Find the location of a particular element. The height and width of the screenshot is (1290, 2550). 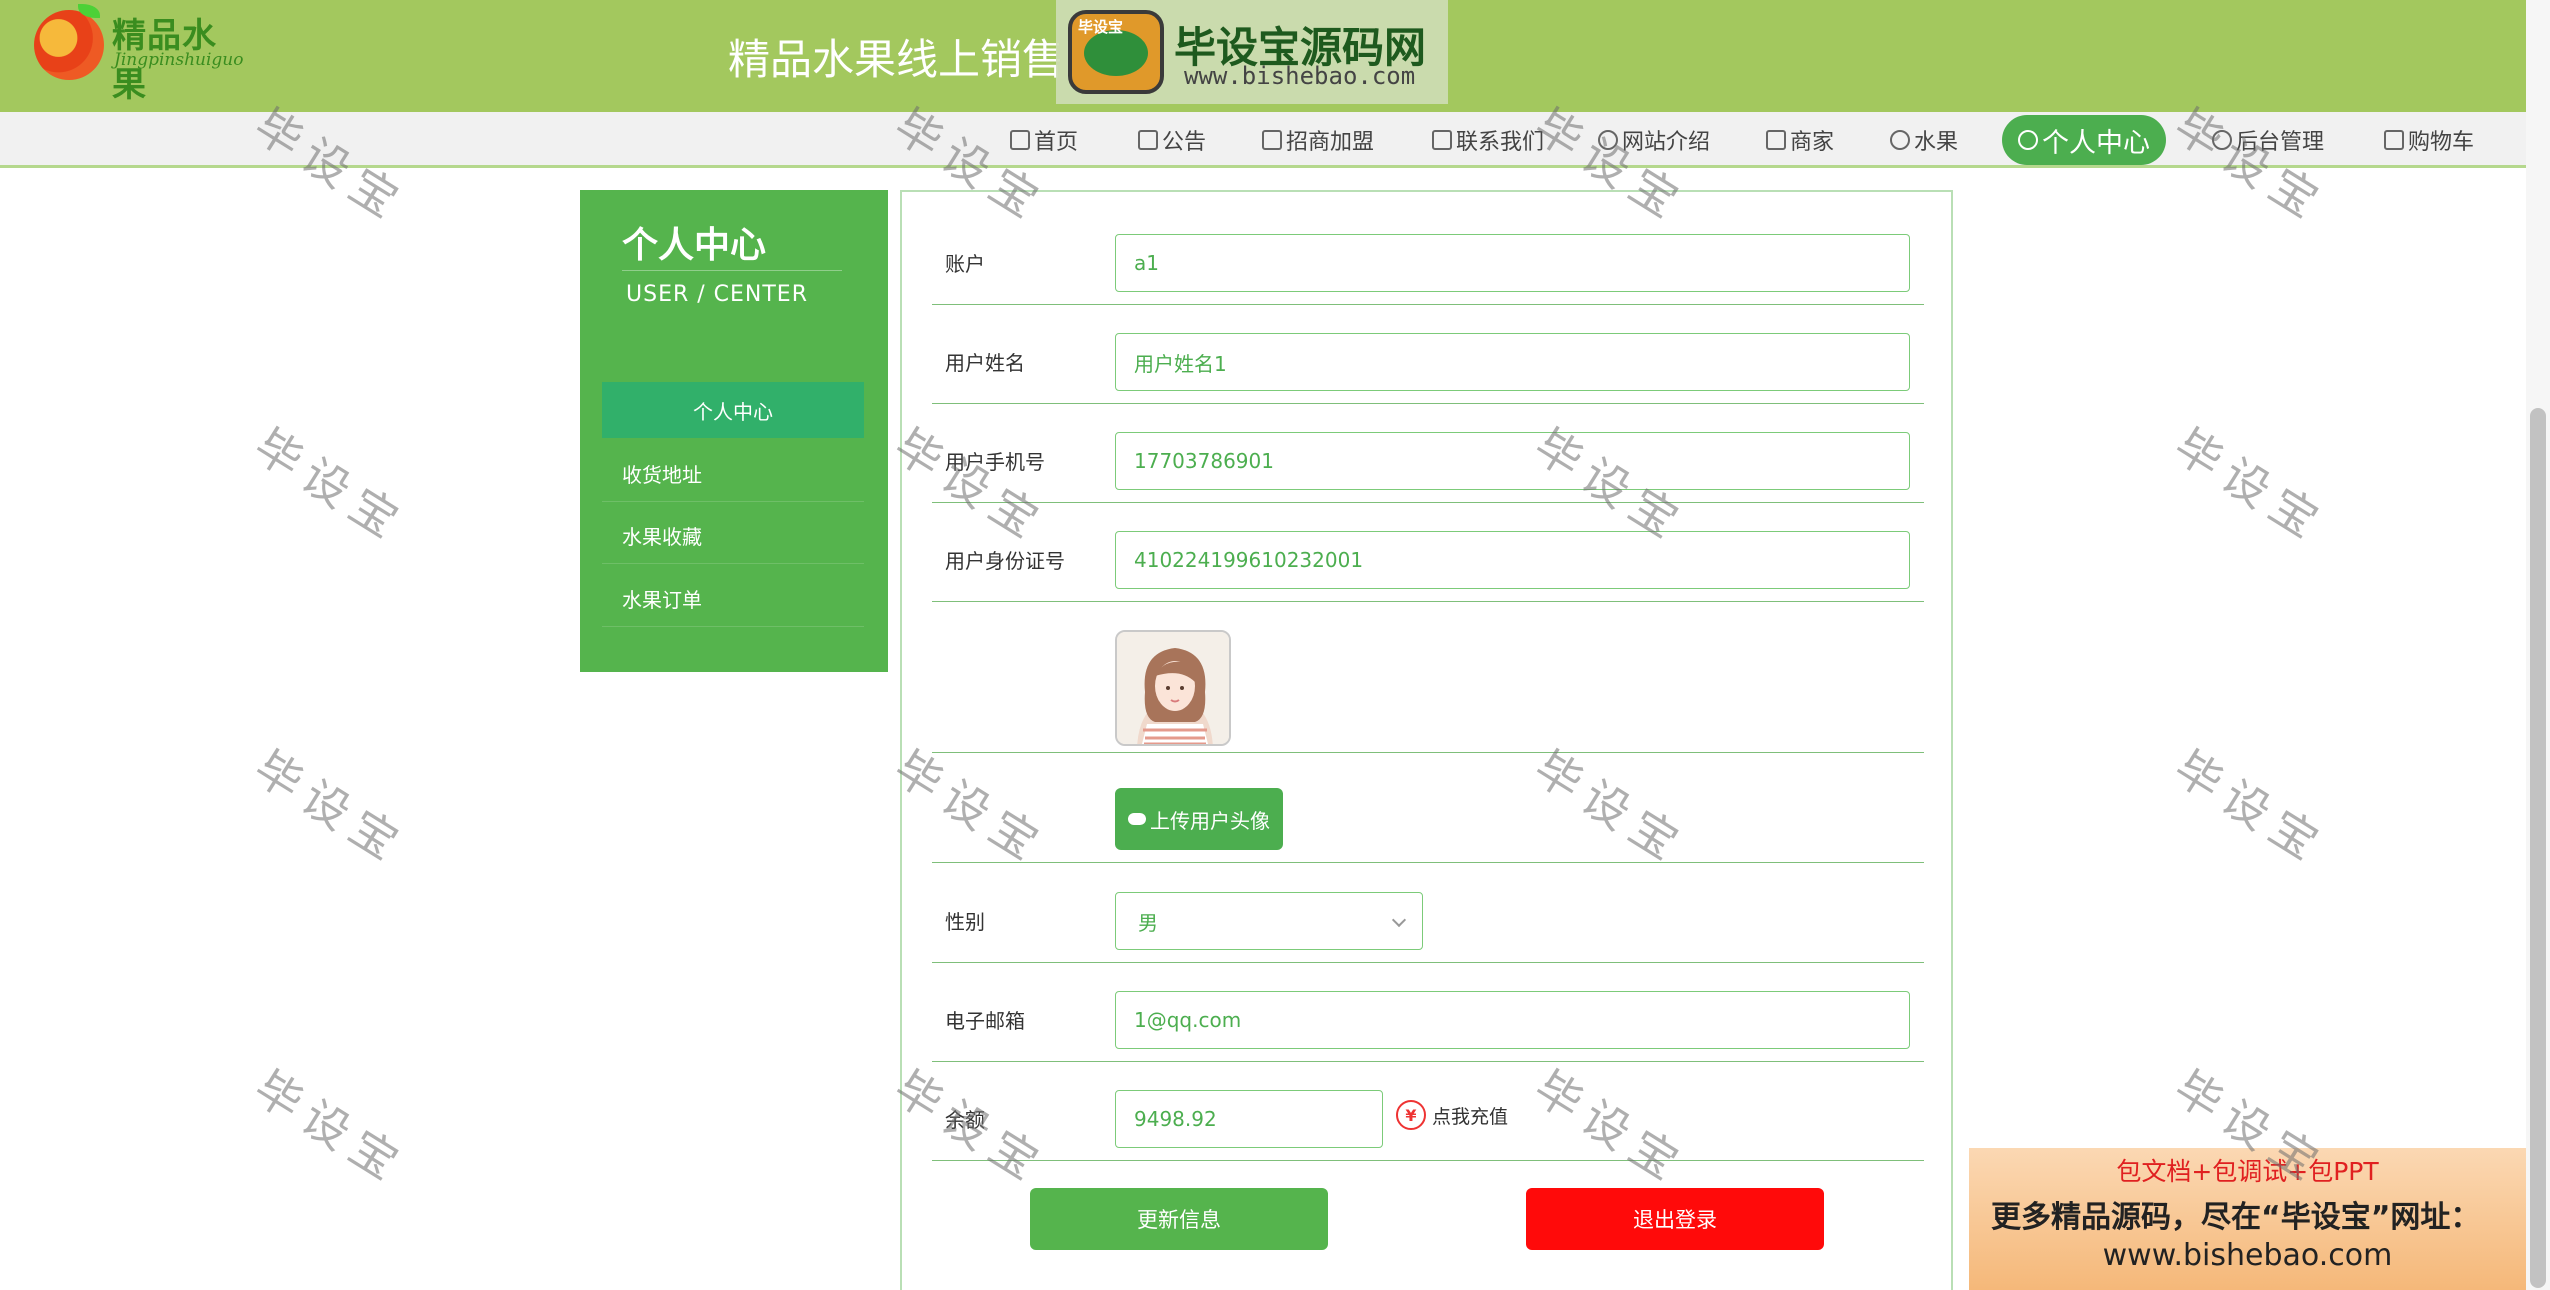

nav-label: 招商加盟 is located at coordinates (1330, 142).